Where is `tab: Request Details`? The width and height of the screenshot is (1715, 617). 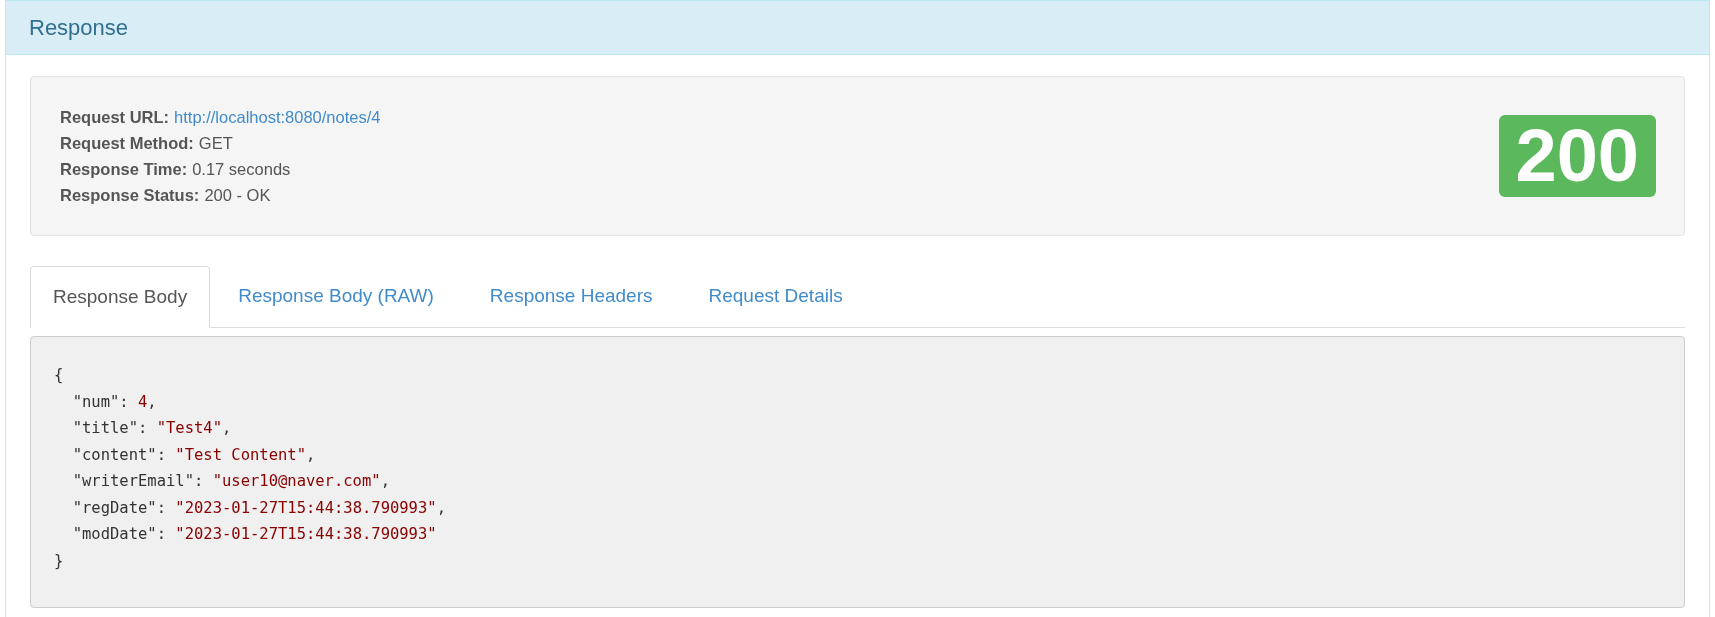
tab: Request Details is located at coordinates (775, 296).